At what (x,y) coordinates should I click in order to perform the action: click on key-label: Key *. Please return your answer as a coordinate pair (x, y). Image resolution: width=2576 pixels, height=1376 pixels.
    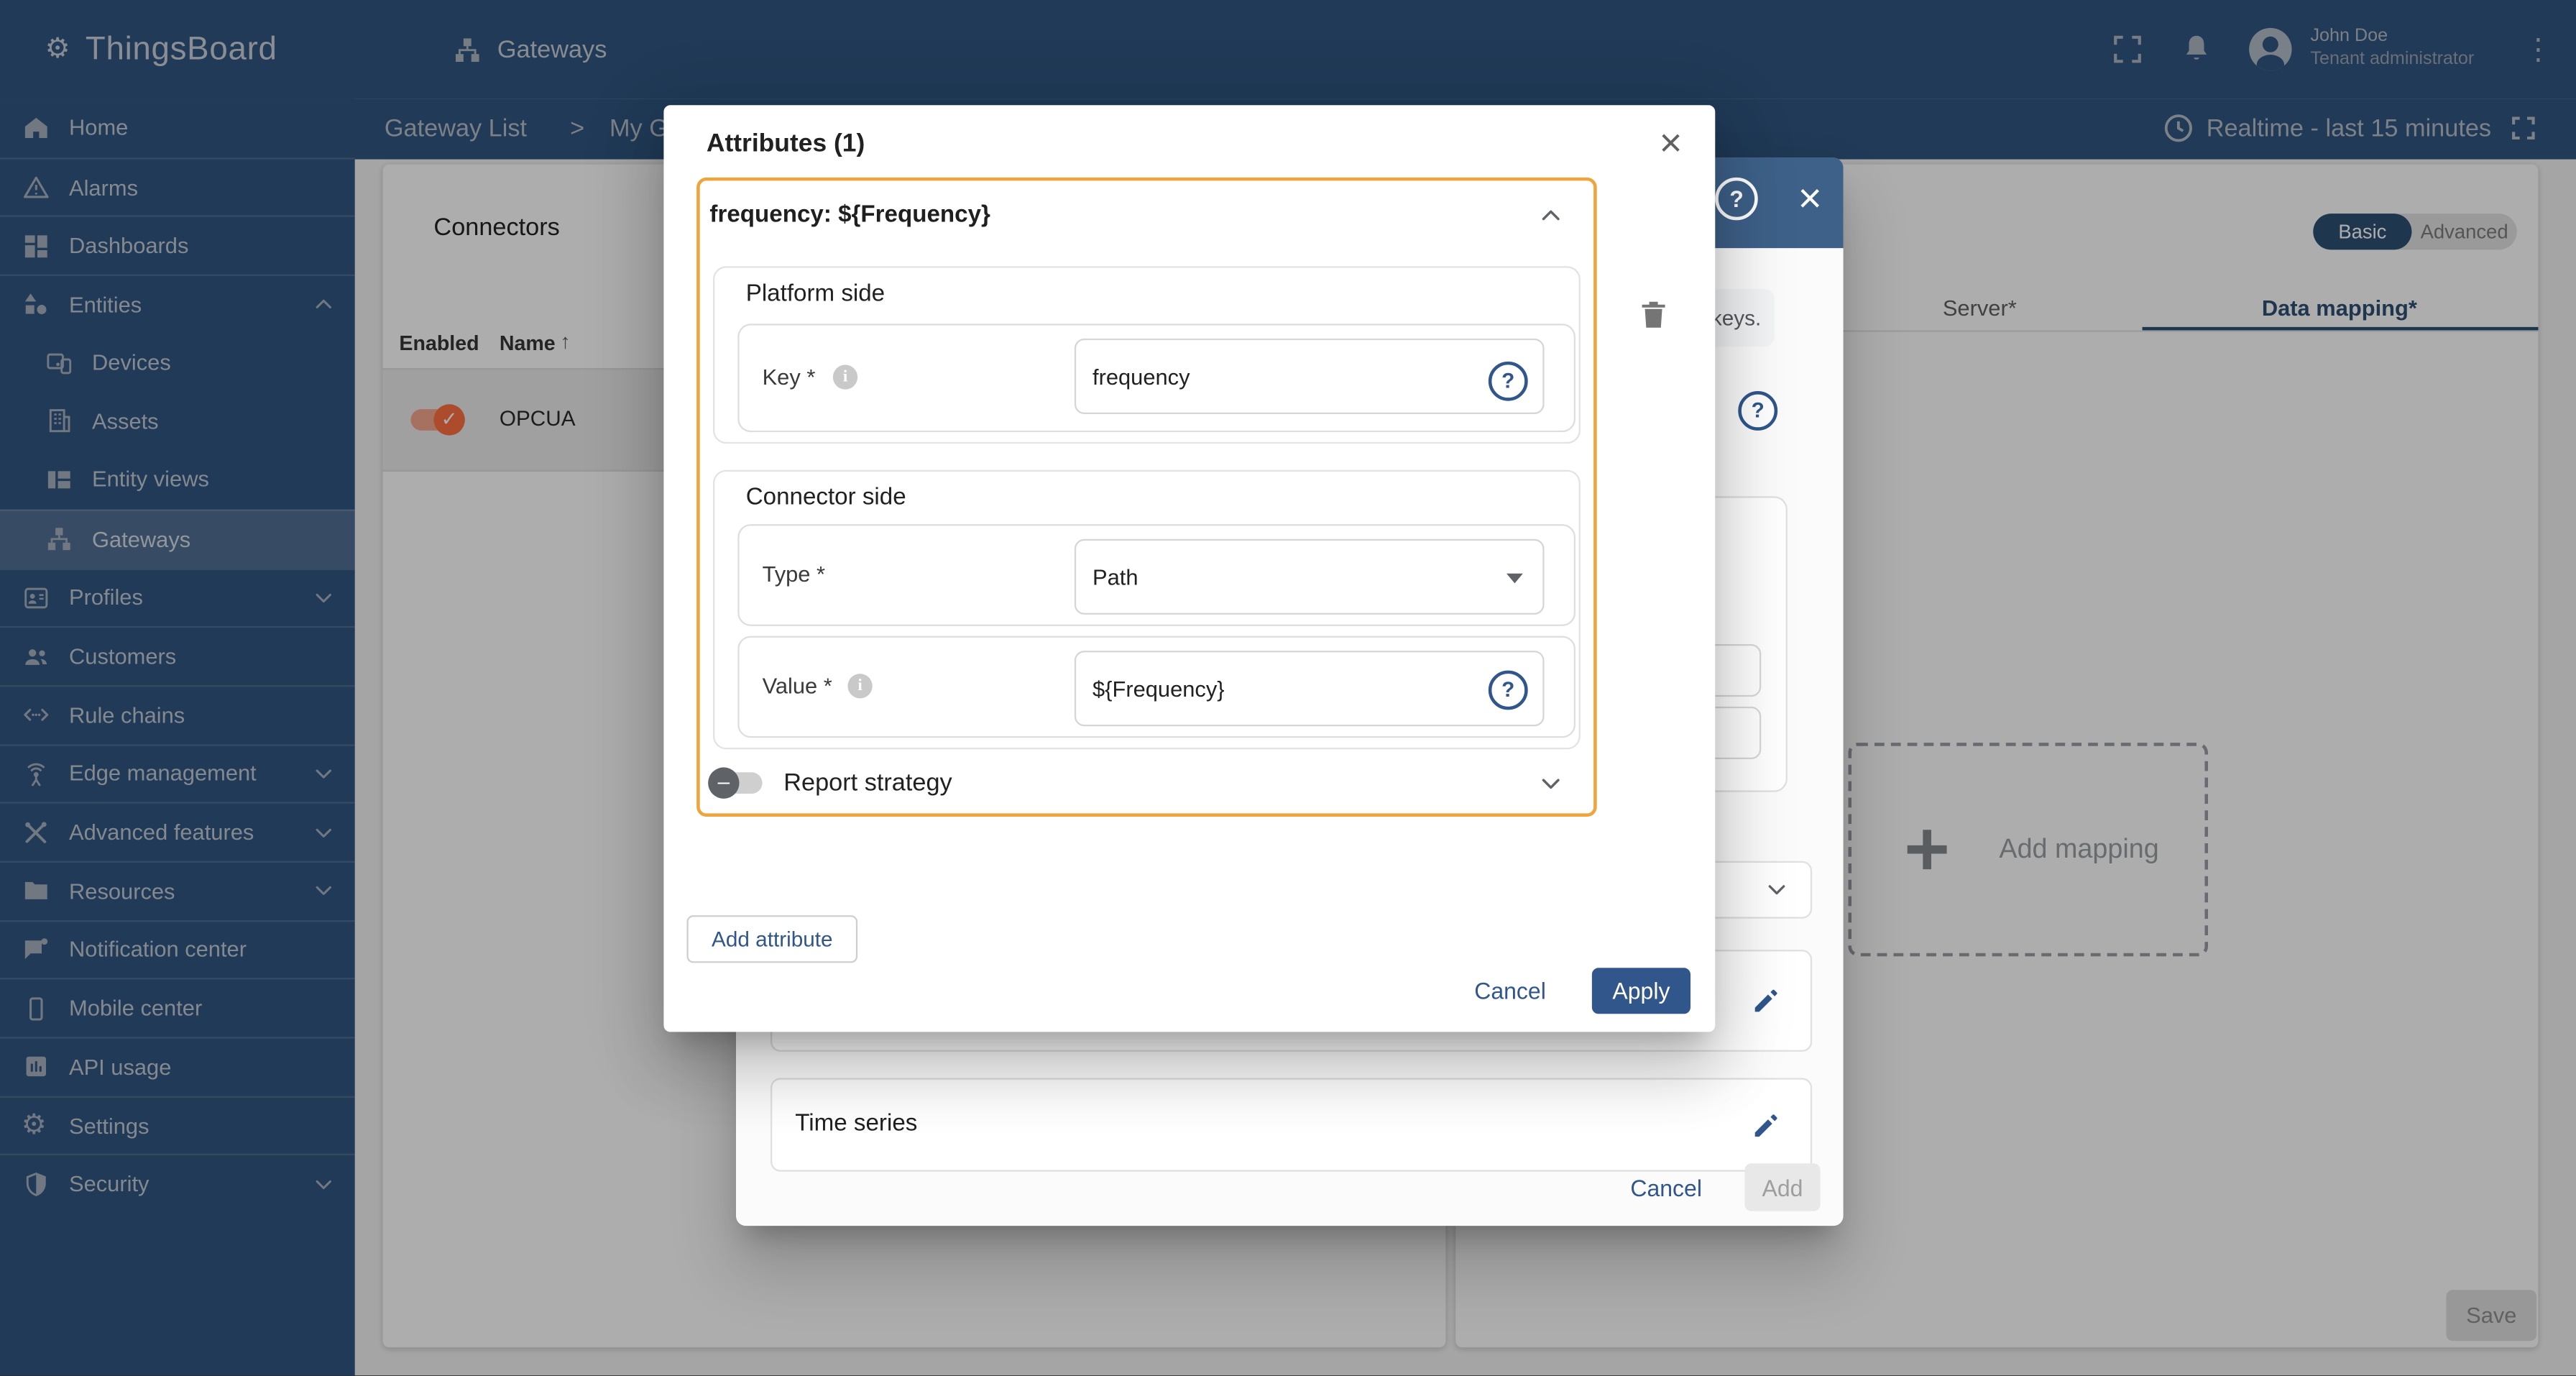
    Looking at the image, I should click on (789, 377).